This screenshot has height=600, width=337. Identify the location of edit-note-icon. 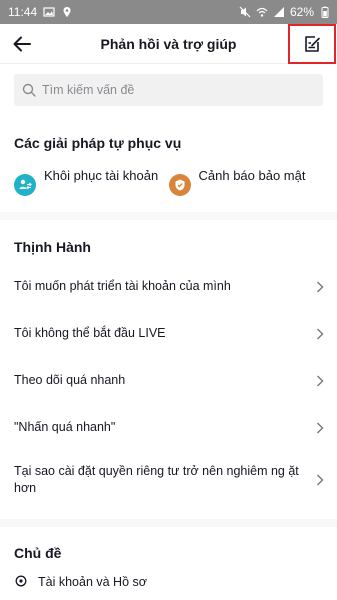
(312, 44).